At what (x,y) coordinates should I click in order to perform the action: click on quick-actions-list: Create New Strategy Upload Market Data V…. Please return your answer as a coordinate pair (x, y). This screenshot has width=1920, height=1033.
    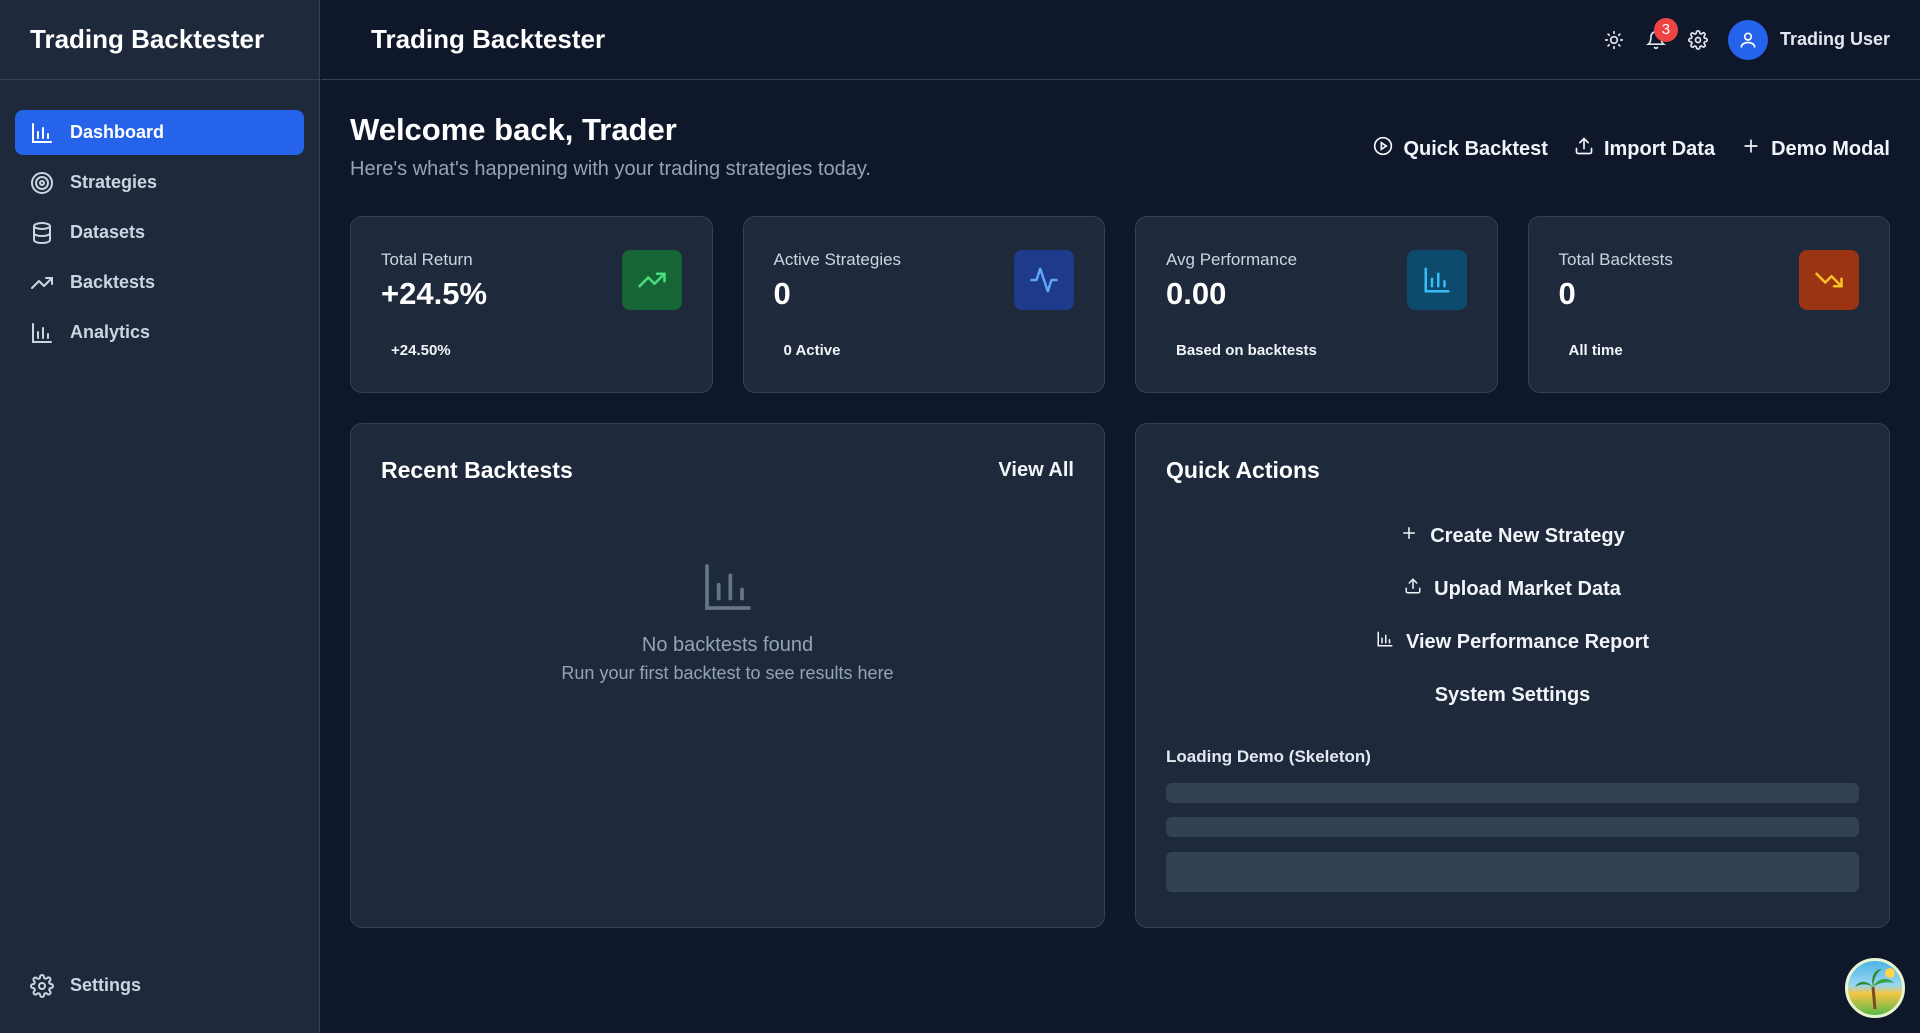
    Looking at the image, I should click on (1512, 615).